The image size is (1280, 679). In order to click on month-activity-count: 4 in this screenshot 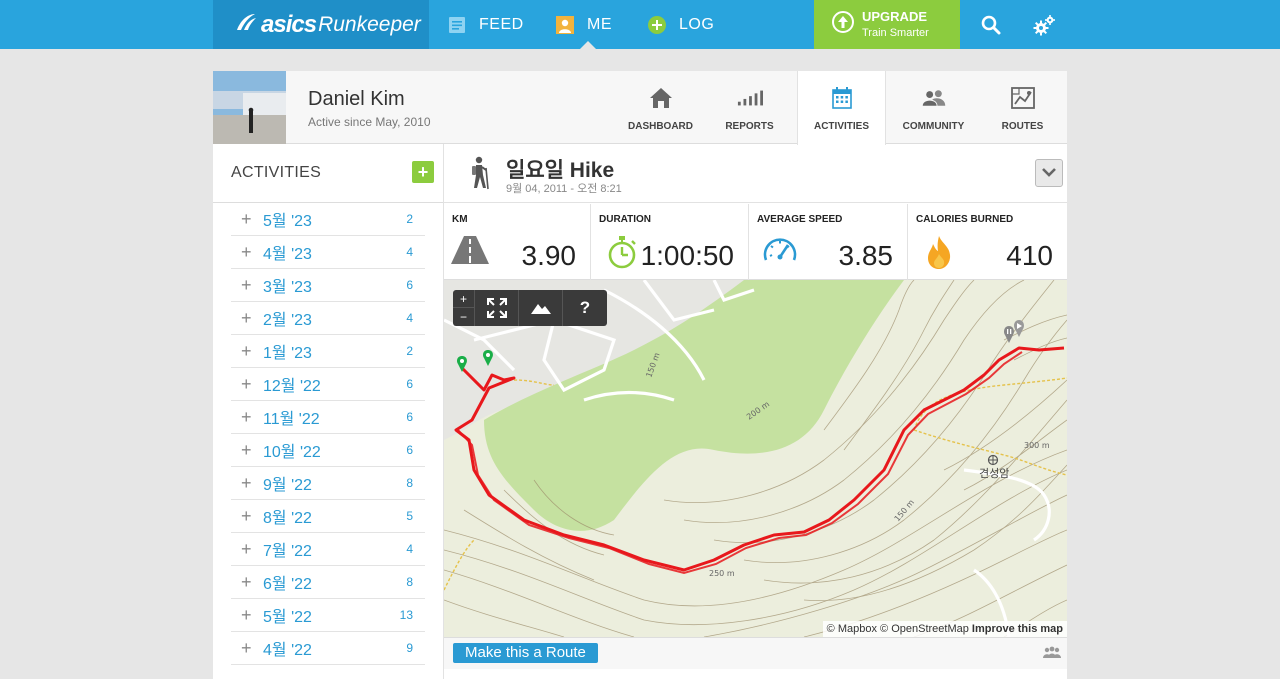, I will do `click(409, 252)`.